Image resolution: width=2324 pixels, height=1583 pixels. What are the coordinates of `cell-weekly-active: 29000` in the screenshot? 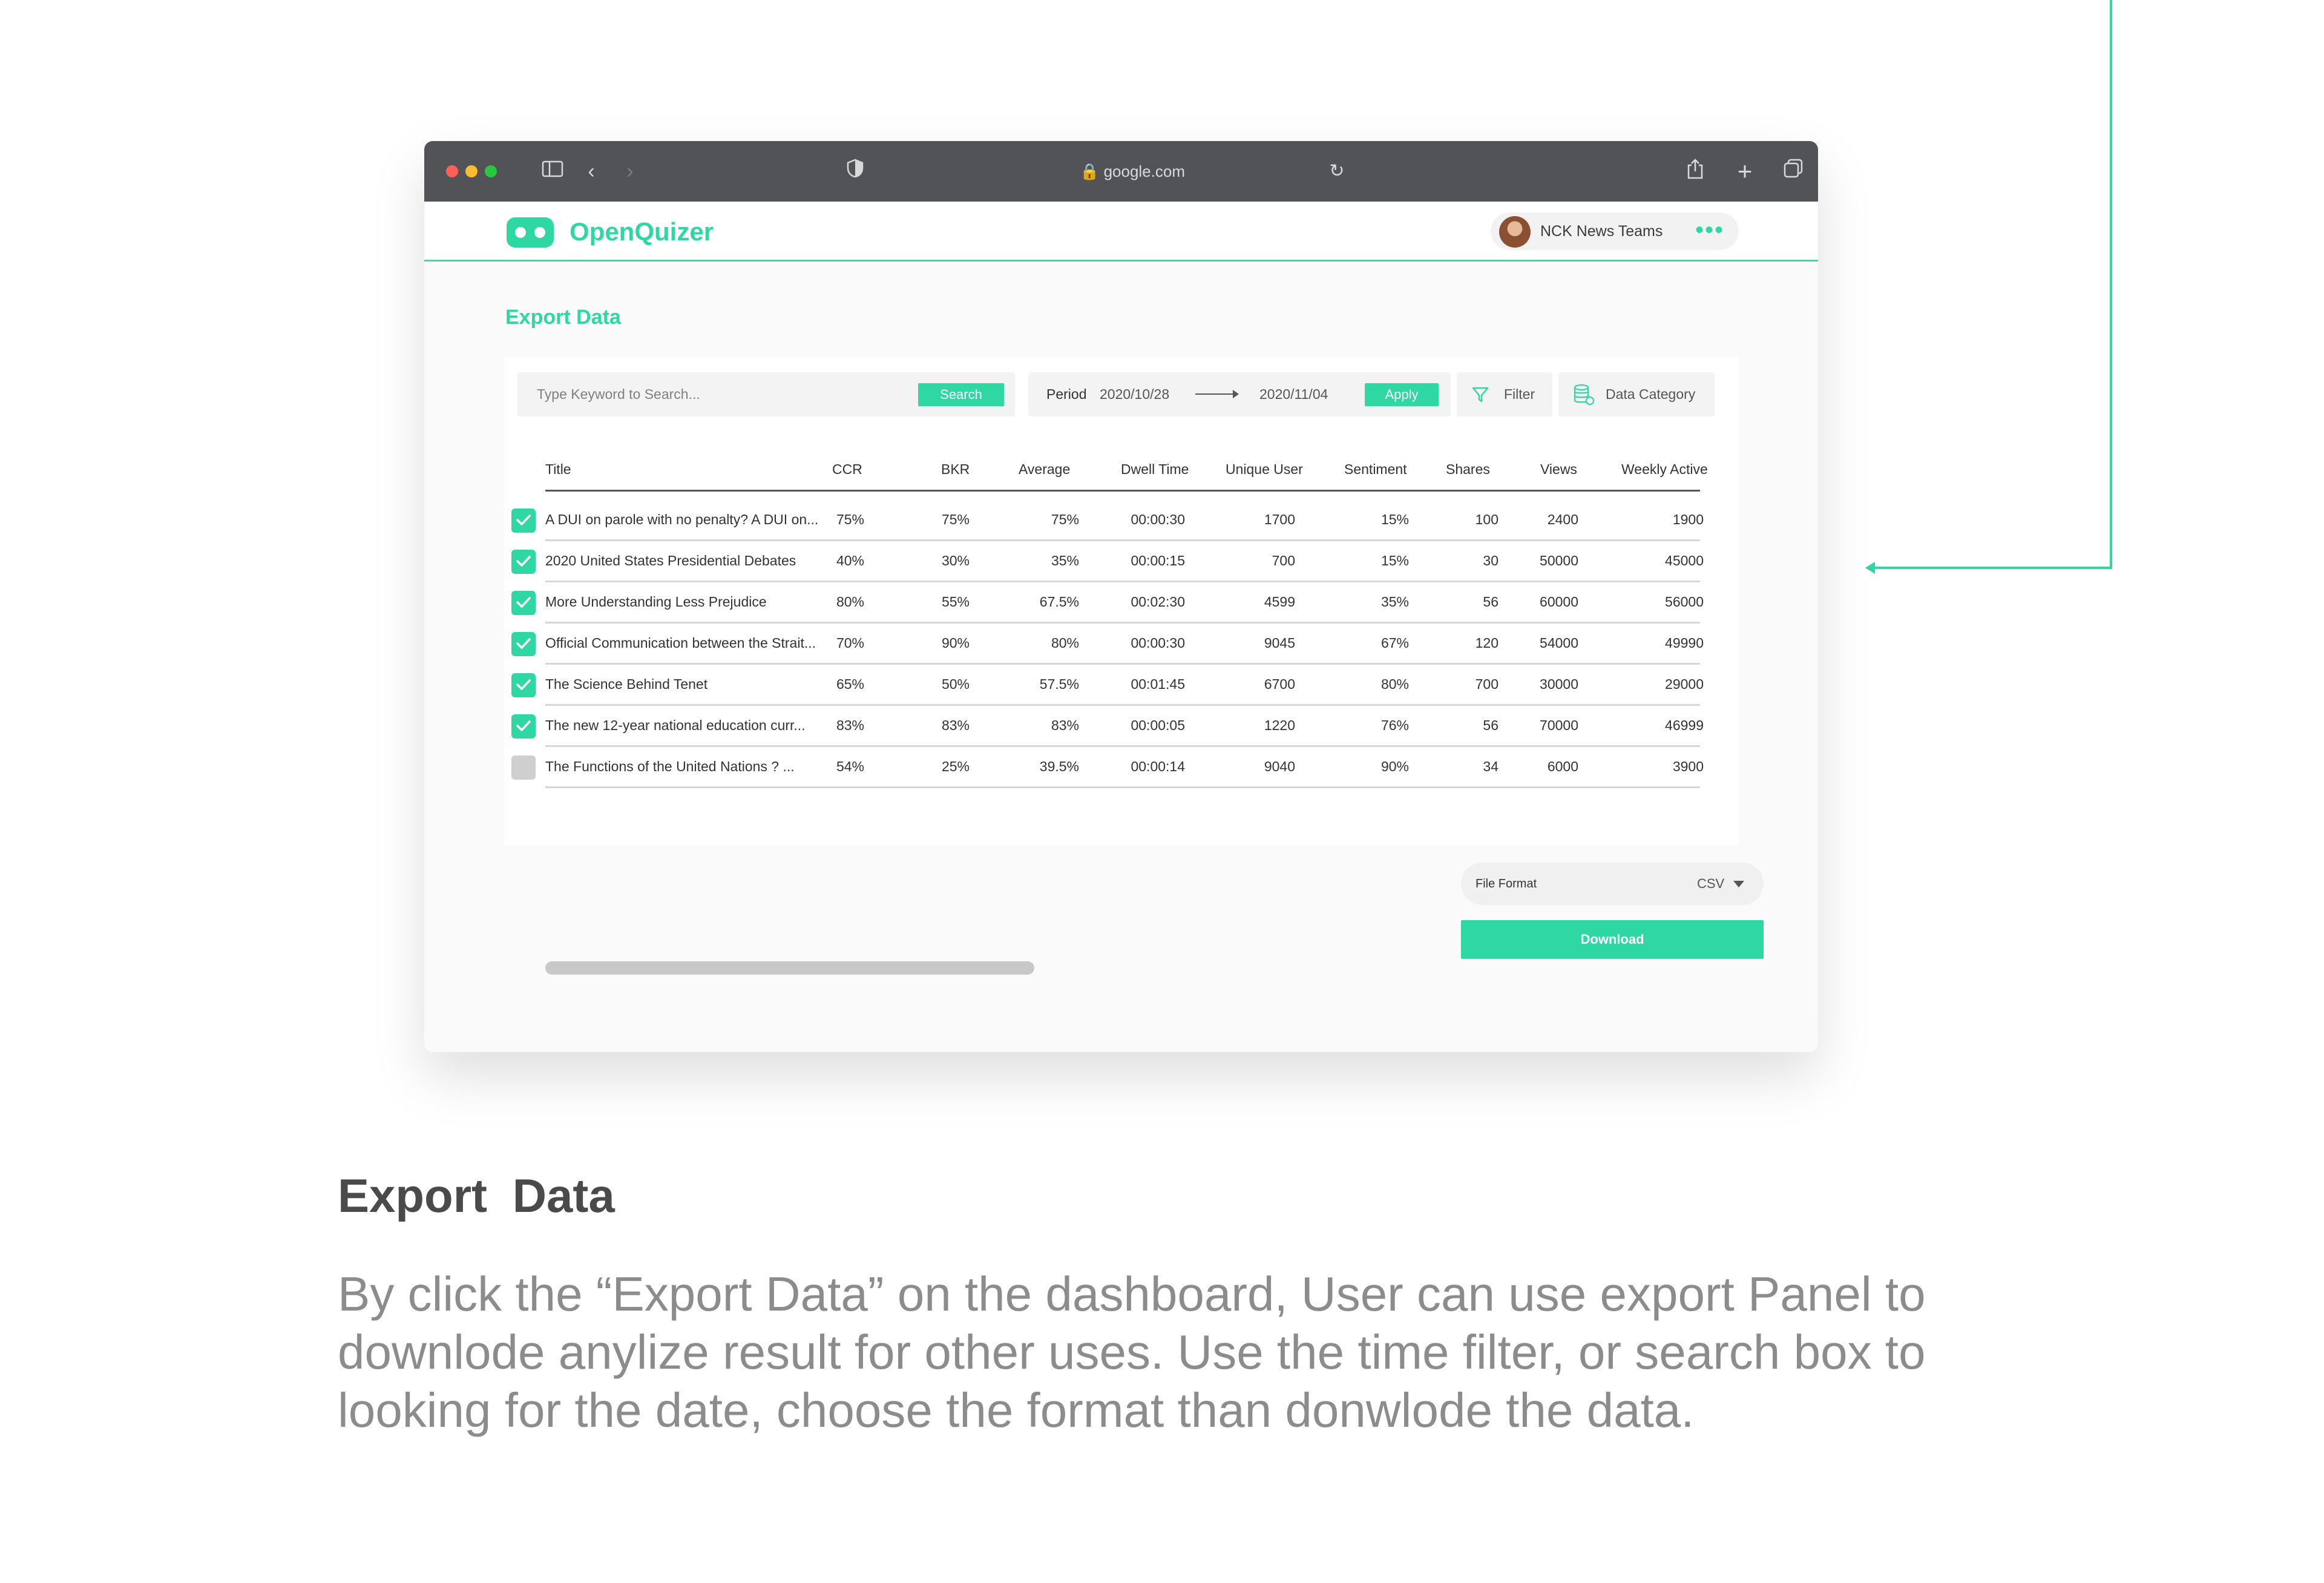 It's located at (1684, 684).